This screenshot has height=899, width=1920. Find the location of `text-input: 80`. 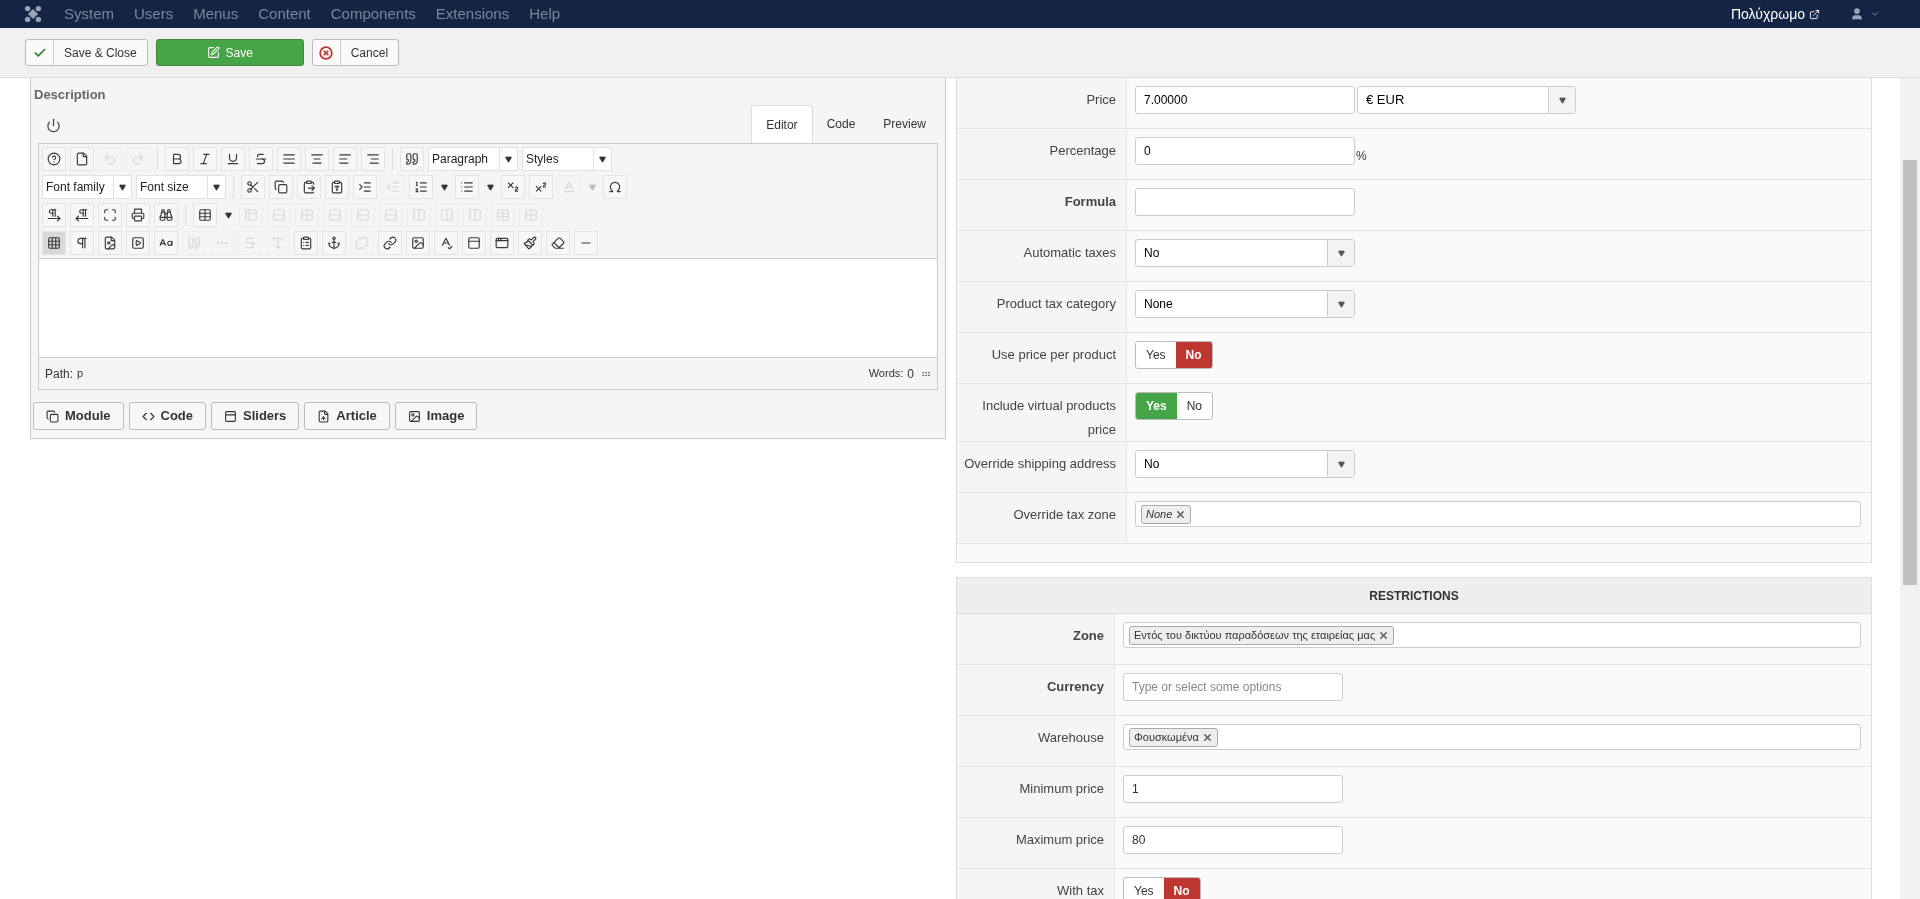

text-input: 80 is located at coordinates (1233, 840).